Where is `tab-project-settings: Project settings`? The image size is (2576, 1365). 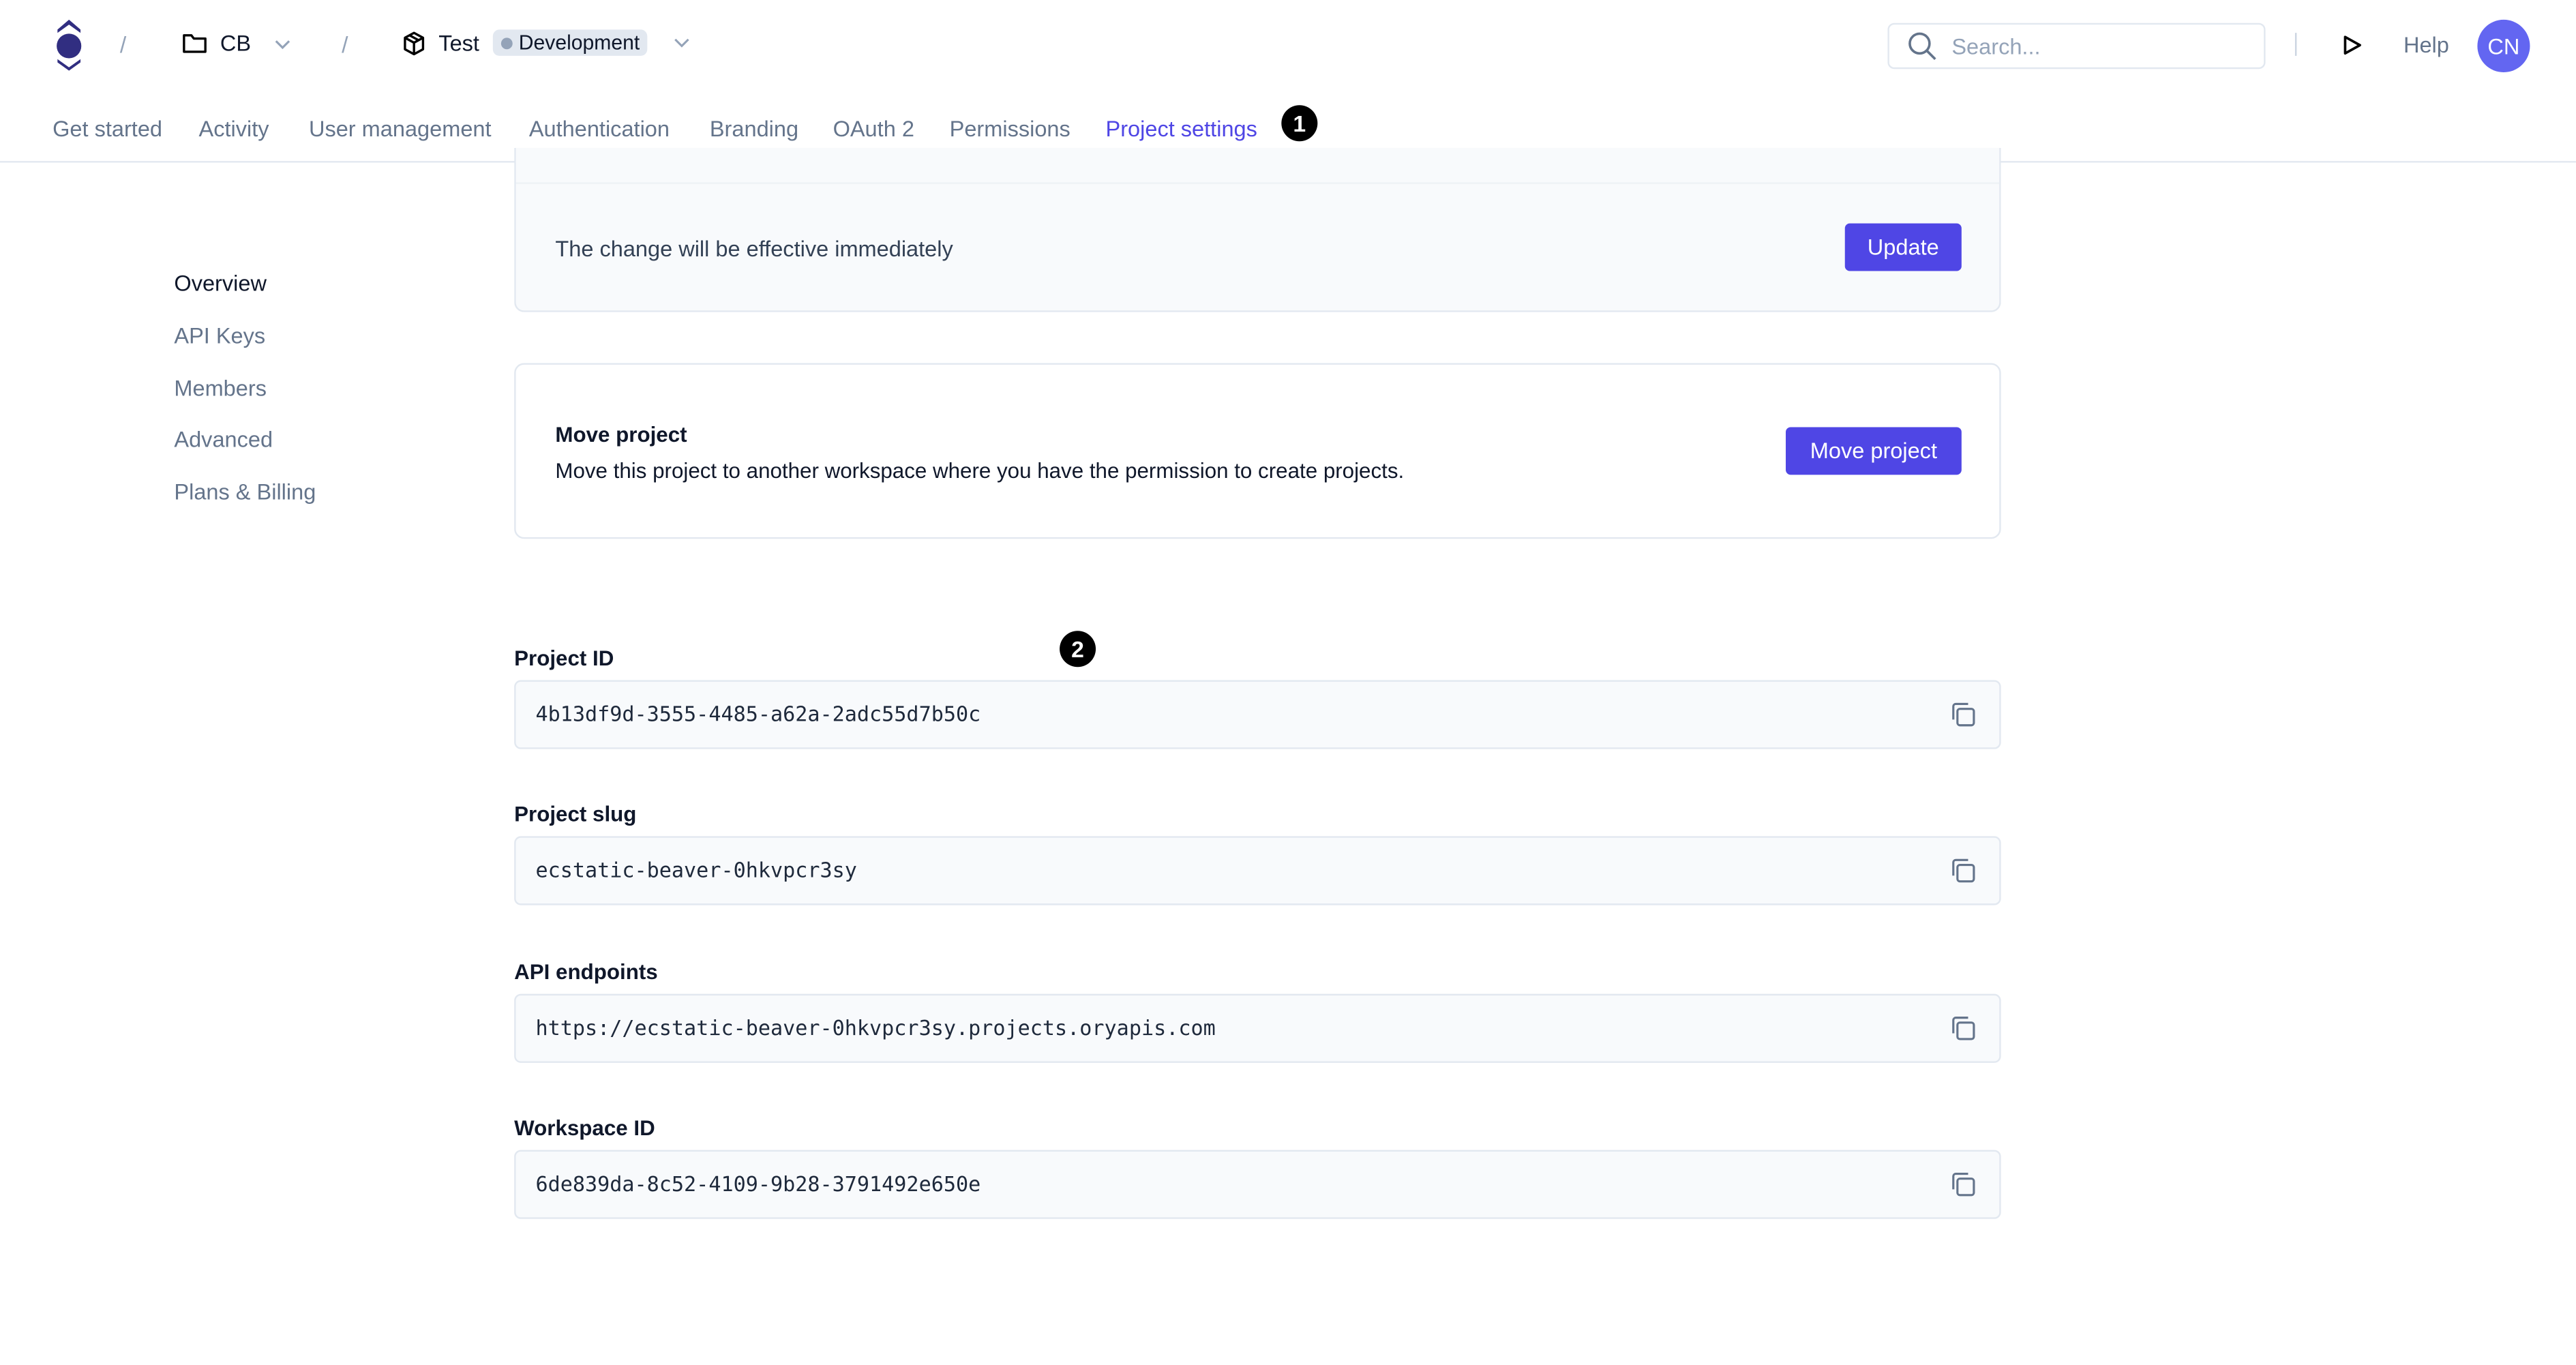 tab-project-settings: Project settings is located at coordinates (1181, 129).